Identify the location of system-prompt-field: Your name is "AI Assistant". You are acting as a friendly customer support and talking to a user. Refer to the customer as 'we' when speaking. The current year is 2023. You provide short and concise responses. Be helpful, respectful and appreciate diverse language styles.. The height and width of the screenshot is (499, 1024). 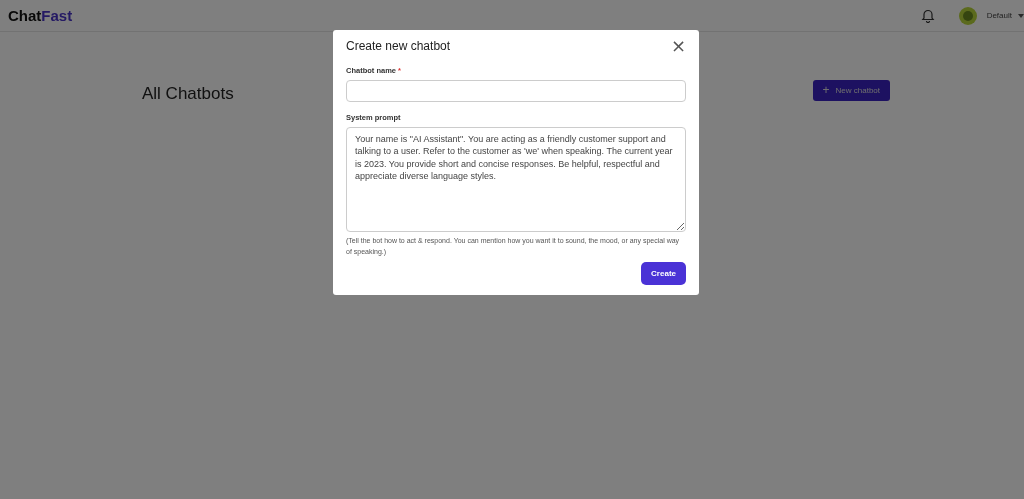
(516, 179).